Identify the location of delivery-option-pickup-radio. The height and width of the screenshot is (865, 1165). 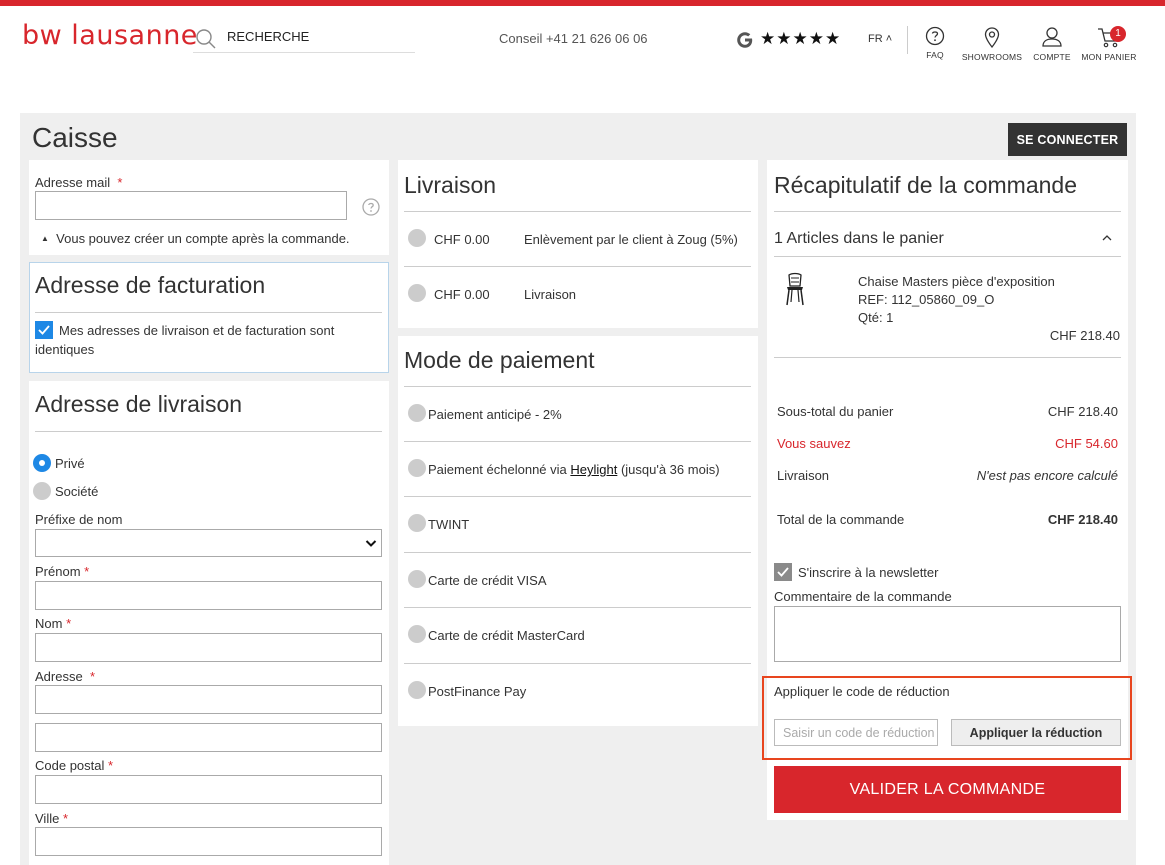
(417, 238).